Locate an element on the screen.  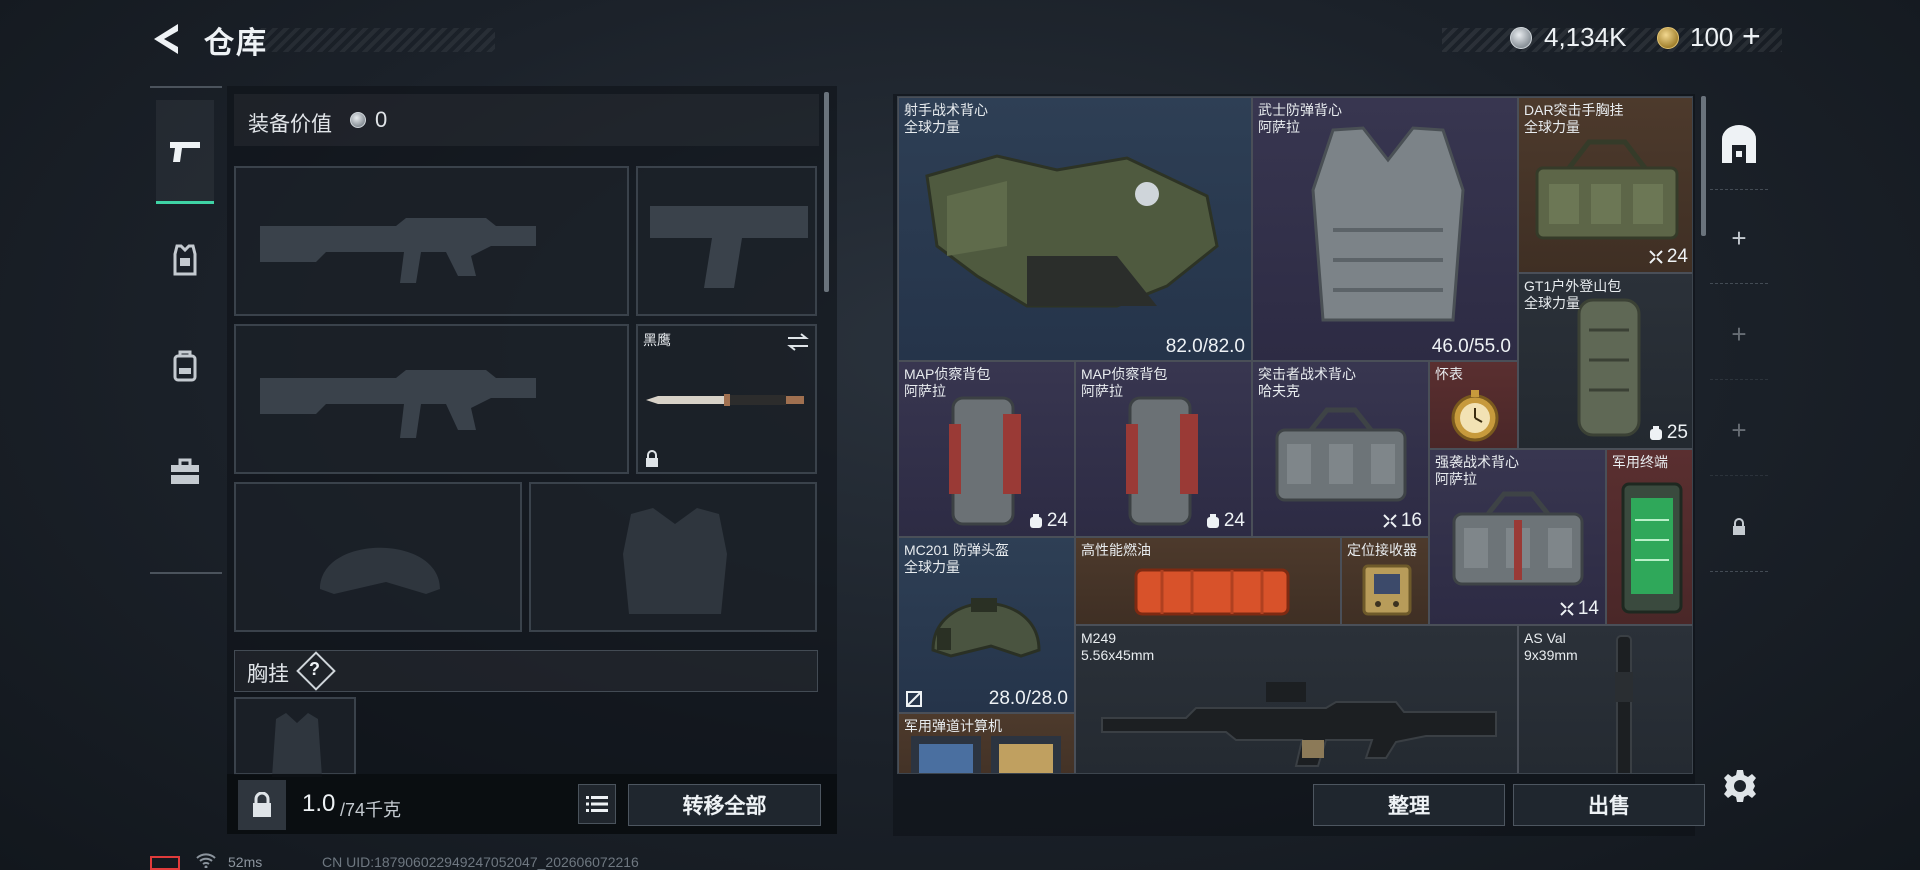
item-name: 射手战术背心 全球力量 is located at coordinates (946, 118).